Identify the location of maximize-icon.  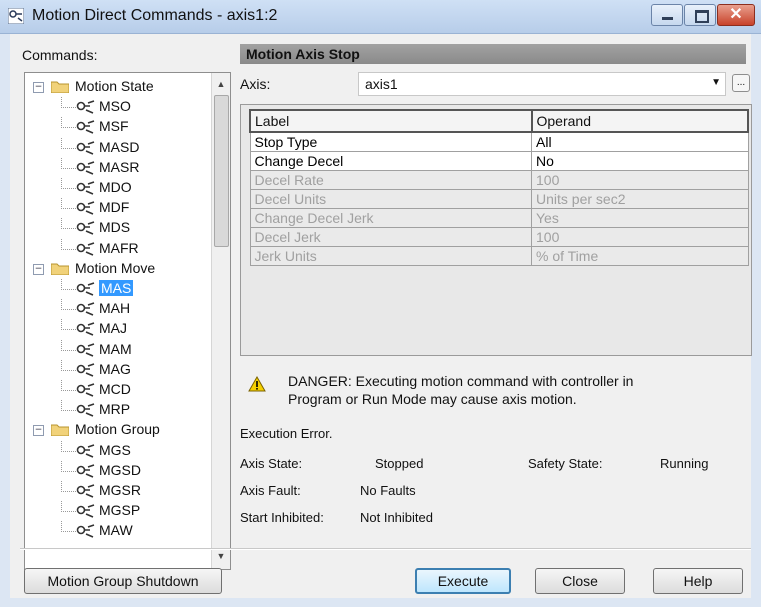
(702, 16).